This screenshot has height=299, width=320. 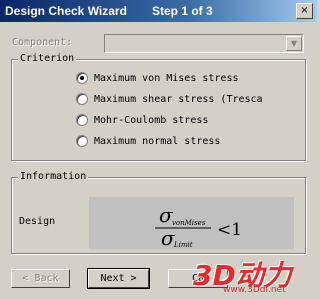 What do you see at coordinates (37, 221) in the screenshot?
I see `design-label: Design` at bounding box center [37, 221].